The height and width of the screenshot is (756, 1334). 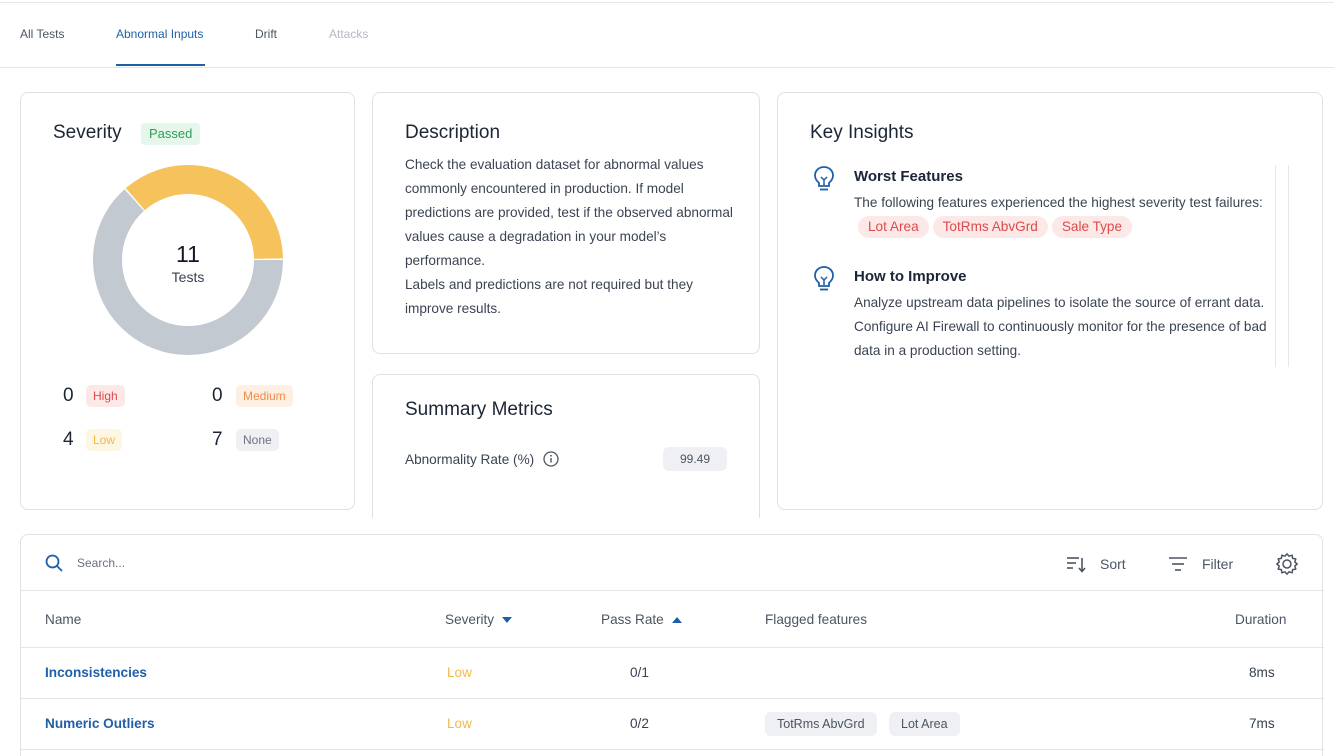 What do you see at coordinates (1113, 564) in the screenshot?
I see `sort-label: Sort` at bounding box center [1113, 564].